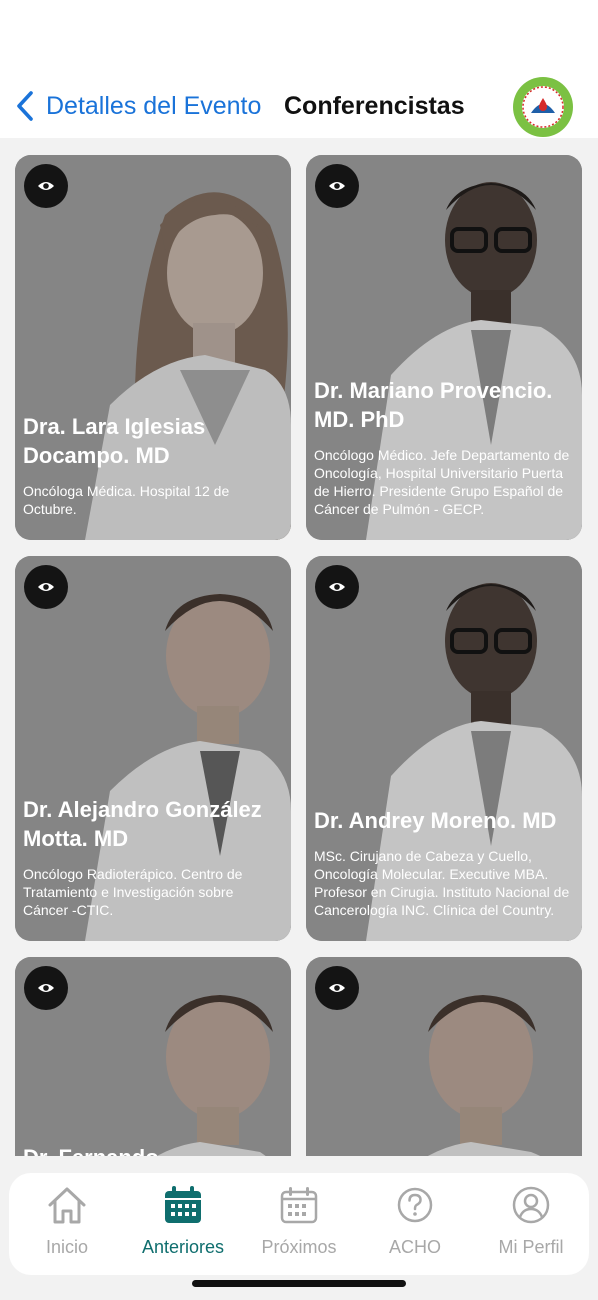 This screenshot has height=1300, width=598. What do you see at coordinates (435, 820) in the screenshot?
I see `speaker-name: Dr. Andrey Moreno. MD` at bounding box center [435, 820].